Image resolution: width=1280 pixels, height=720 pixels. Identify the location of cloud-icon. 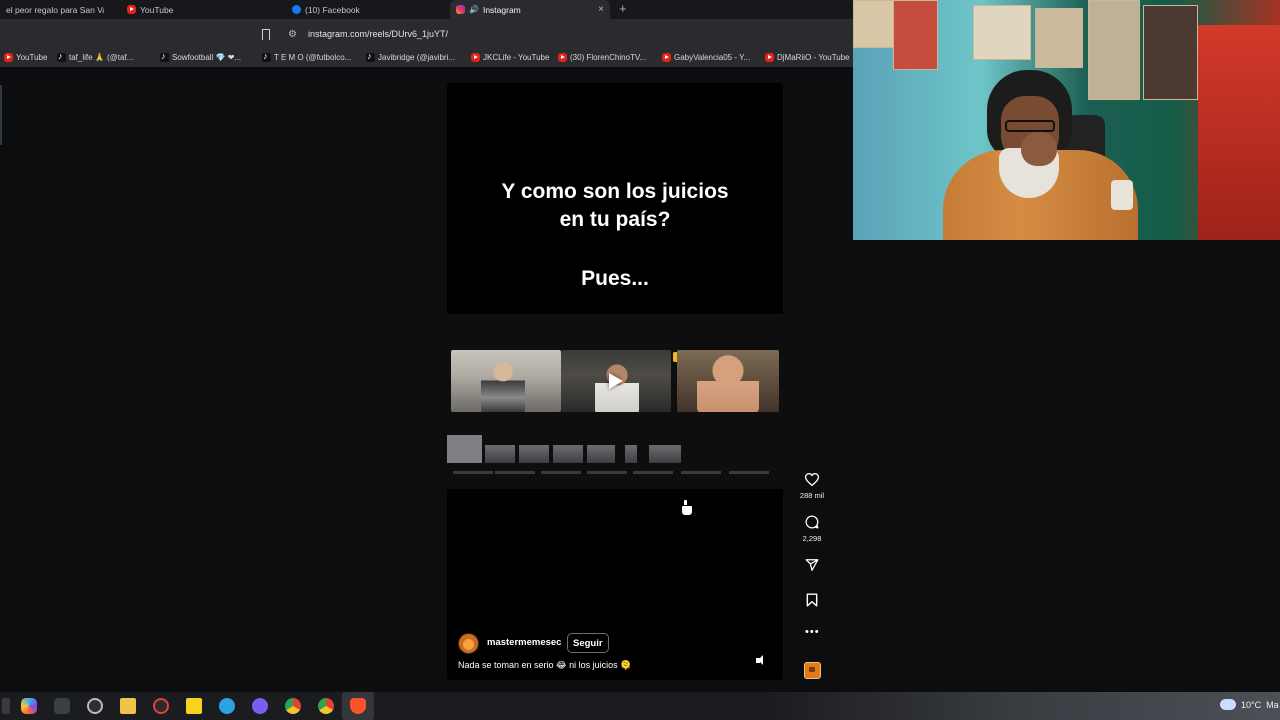
(1228, 702).